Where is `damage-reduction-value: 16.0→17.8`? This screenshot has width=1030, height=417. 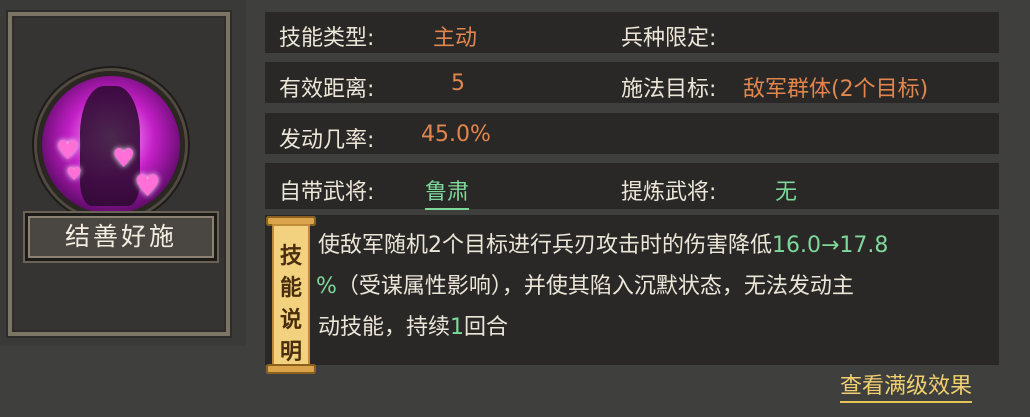
damage-reduction-value: 16.0→17.8 is located at coordinates (830, 245).